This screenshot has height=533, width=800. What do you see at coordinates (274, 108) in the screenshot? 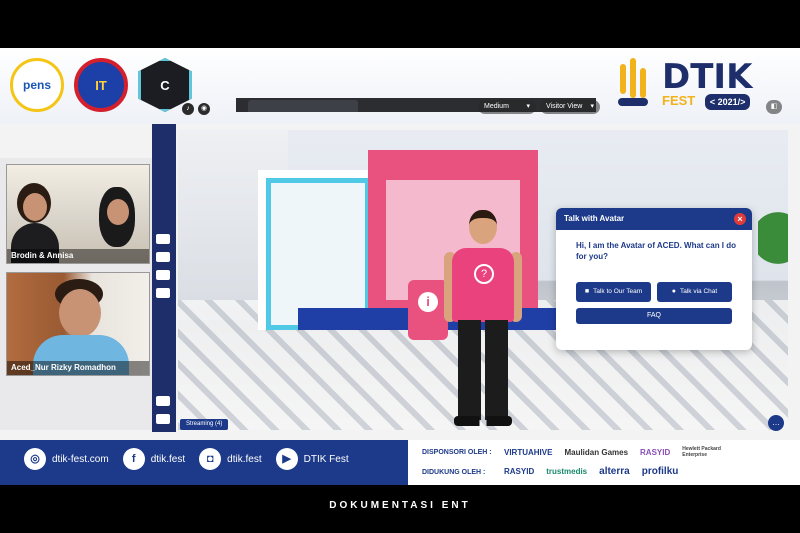
I see `address-bar` at bounding box center [274, 108].